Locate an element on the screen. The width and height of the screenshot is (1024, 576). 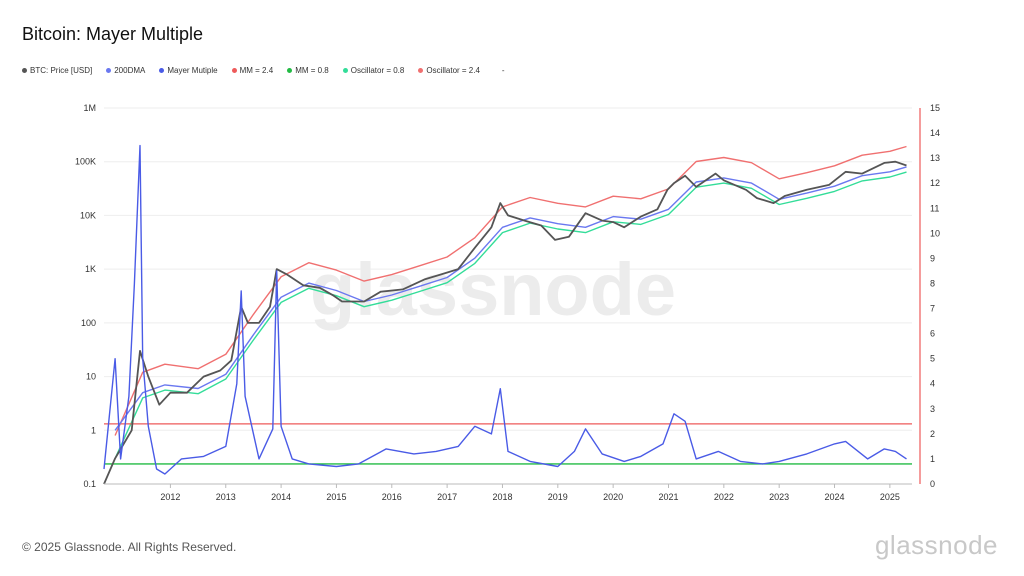
y-left-tick-label: 0.1 is located at coordinates (89, 484).